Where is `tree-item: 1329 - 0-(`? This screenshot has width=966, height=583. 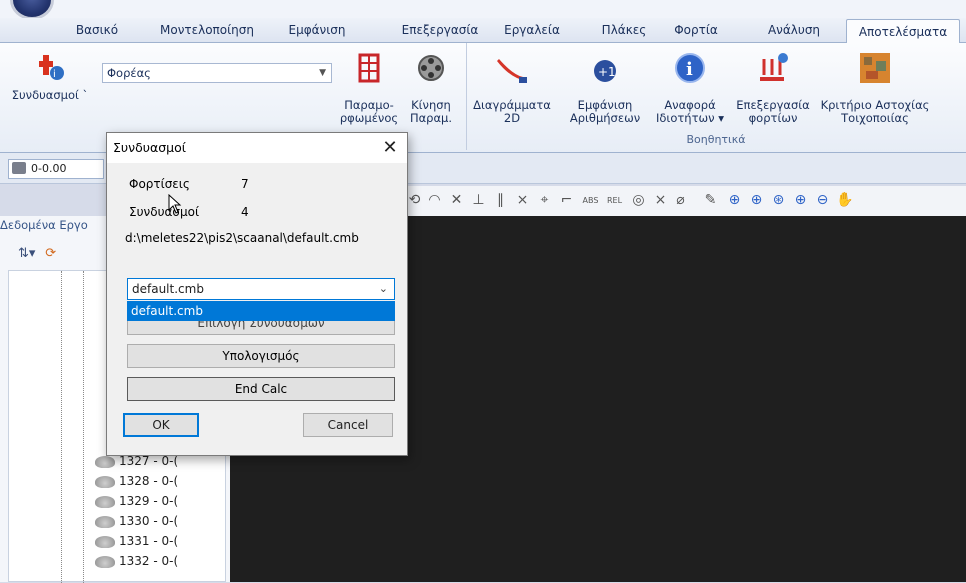
tree-item: 1329 - 0-( is located at coordinates (136, 501).